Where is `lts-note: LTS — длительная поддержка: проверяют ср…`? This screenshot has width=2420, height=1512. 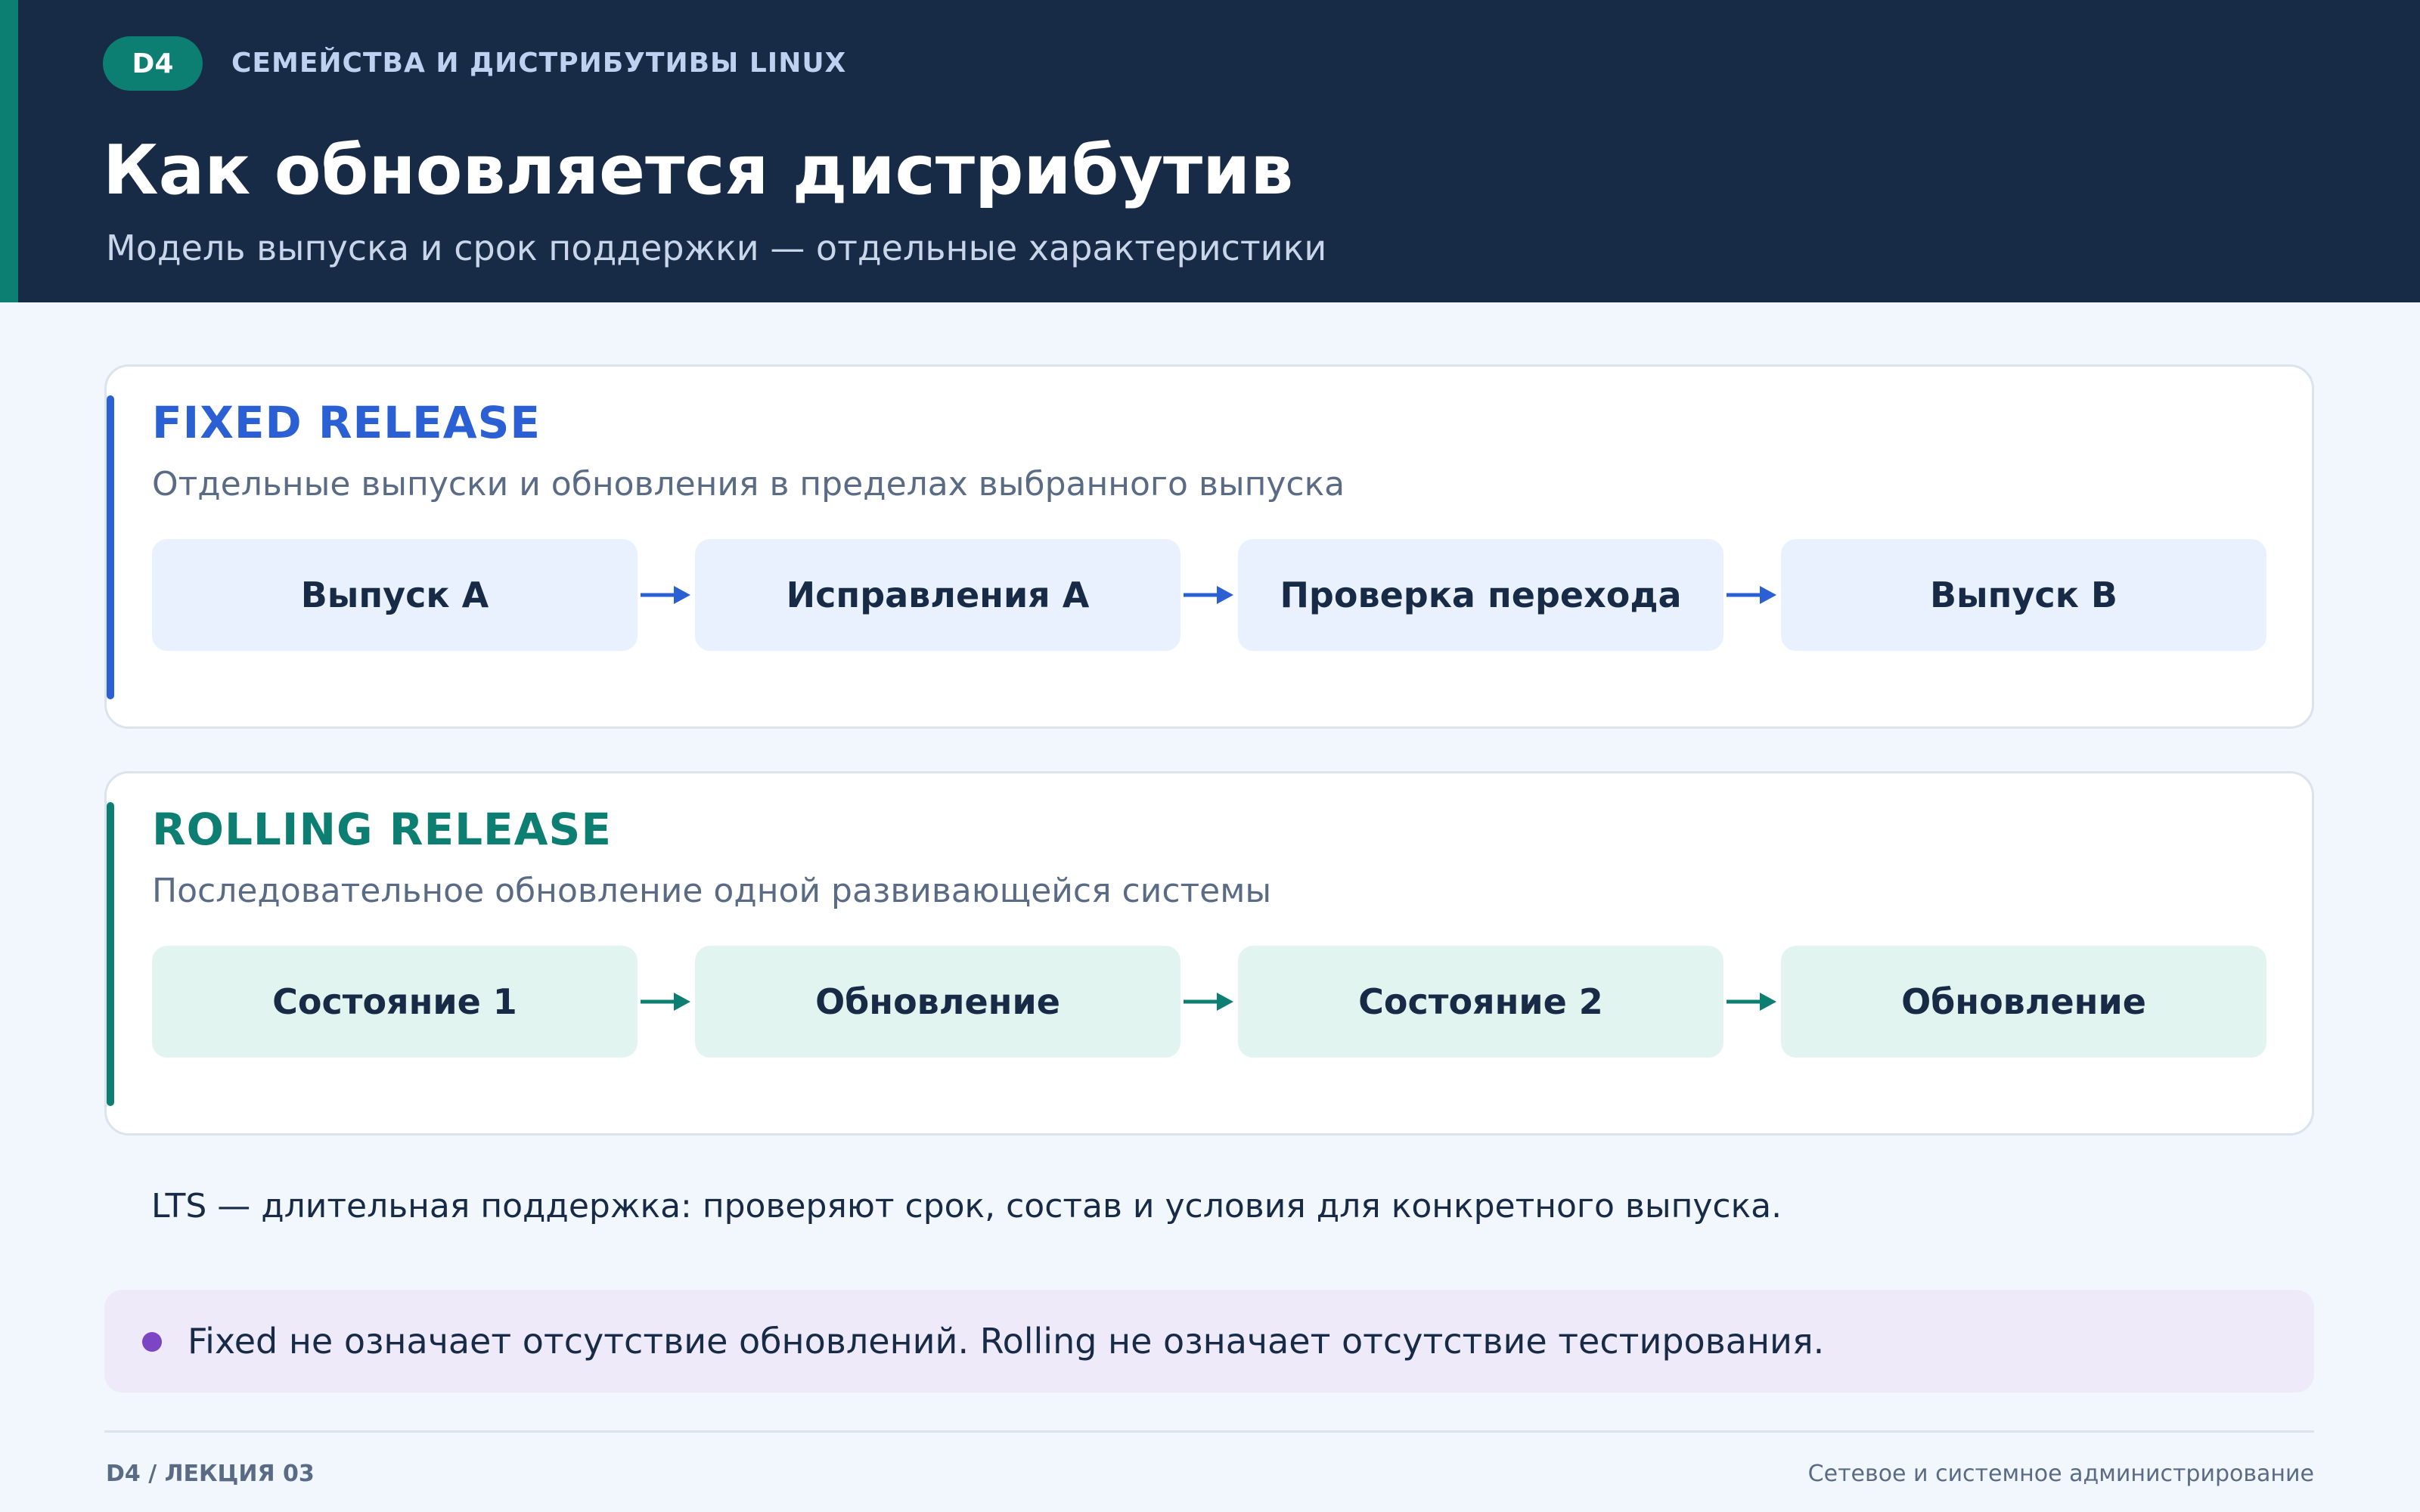
lts-note: LTS — длительная поддержка: проверяют ср… is located at coordinates (966, 1206).